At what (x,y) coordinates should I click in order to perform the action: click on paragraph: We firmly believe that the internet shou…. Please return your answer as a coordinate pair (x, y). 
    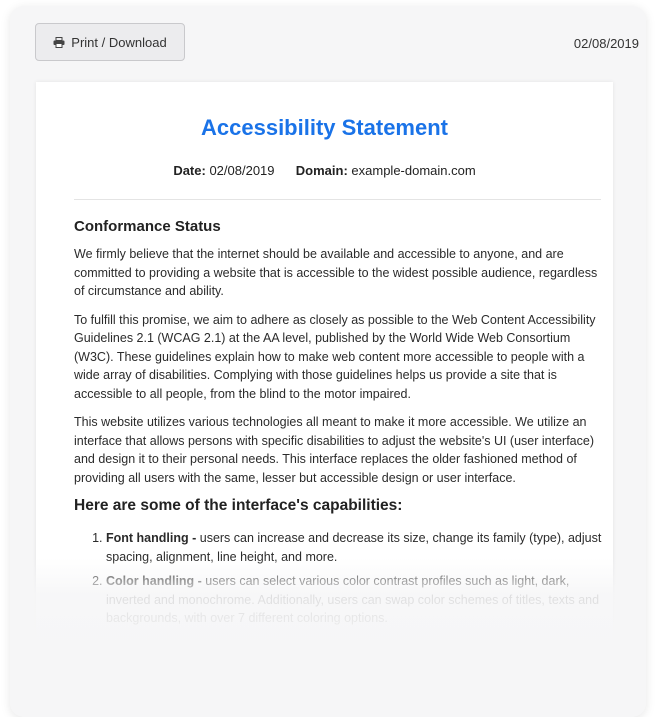
    Looking at the image, I should click on (336, 272).